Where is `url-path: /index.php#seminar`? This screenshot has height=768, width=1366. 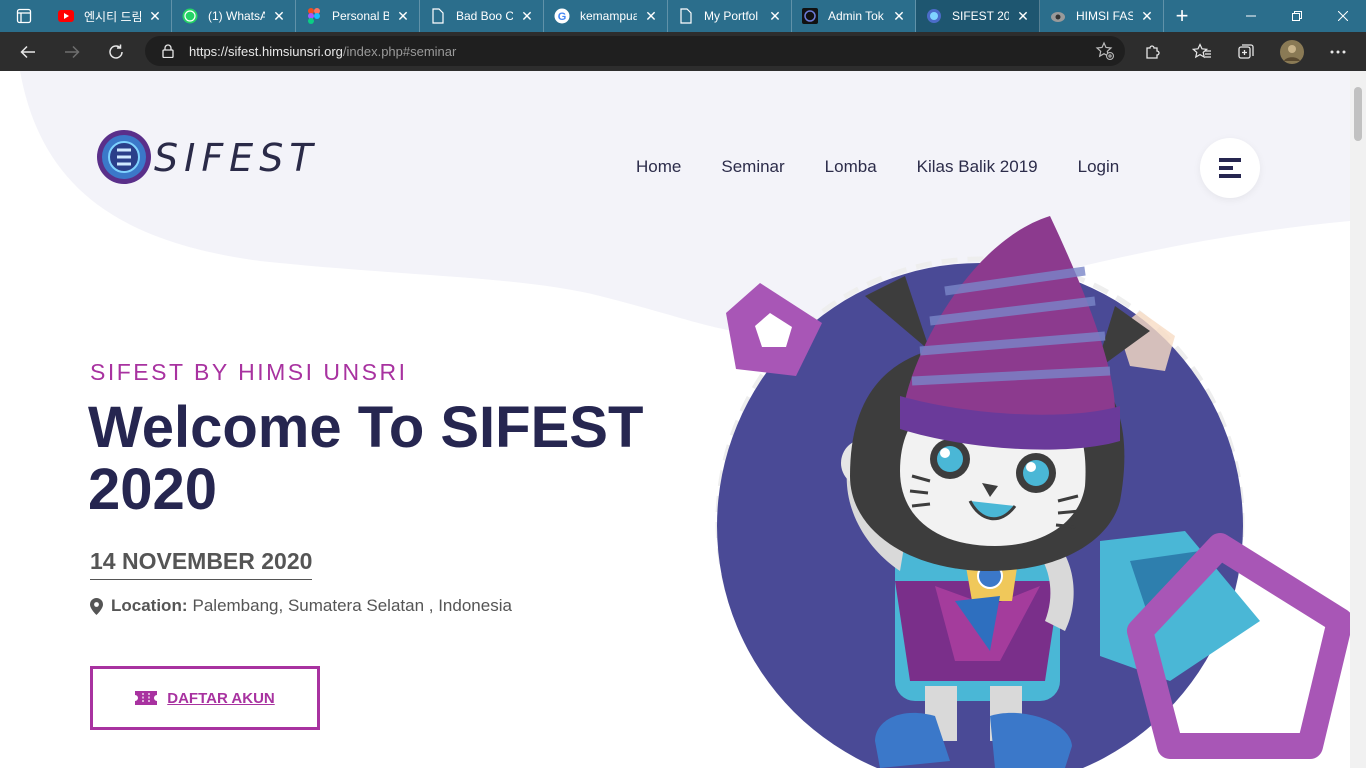
url-path: /index.php#seminar is located at coordinates (399, 51).